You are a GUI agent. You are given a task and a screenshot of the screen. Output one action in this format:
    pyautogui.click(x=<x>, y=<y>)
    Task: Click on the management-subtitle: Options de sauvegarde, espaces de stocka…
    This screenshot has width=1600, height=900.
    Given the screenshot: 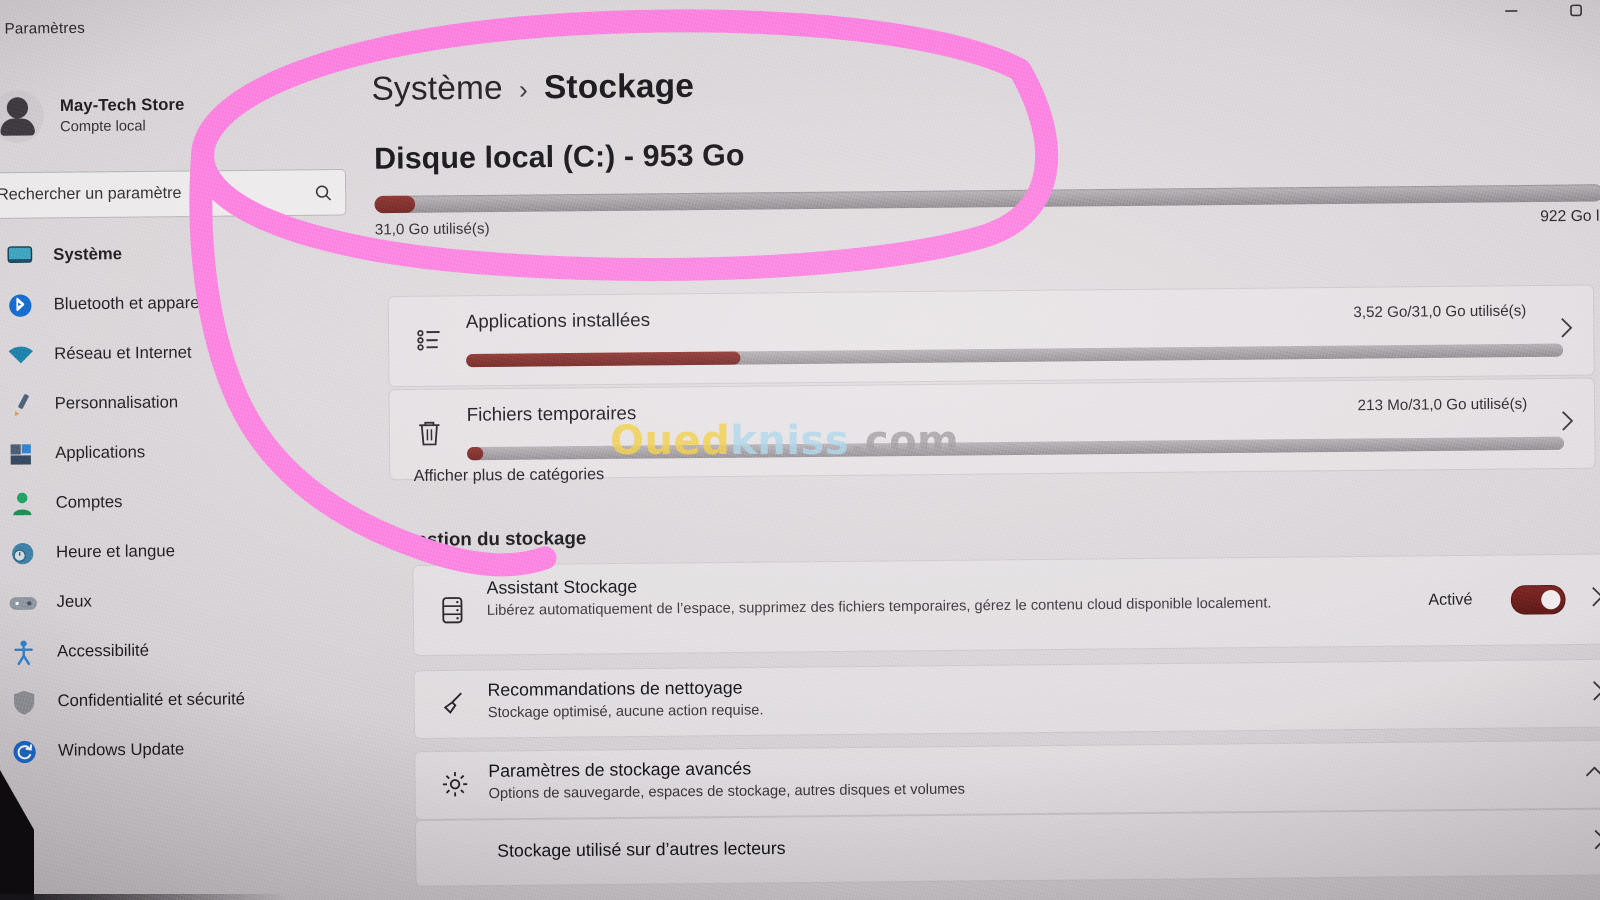 What is the action you would take?
    pyautogui.click(x=726, y=792)
    